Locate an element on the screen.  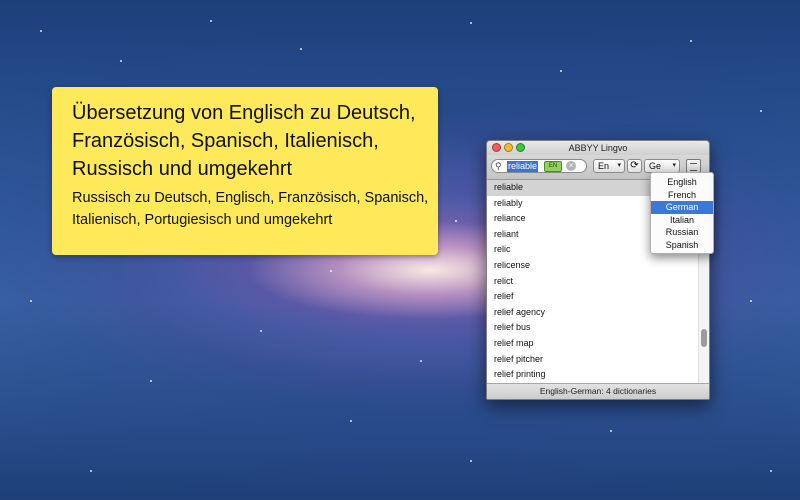
search-field: ⚲ reliable EN × is located at coordinates (539, 166).